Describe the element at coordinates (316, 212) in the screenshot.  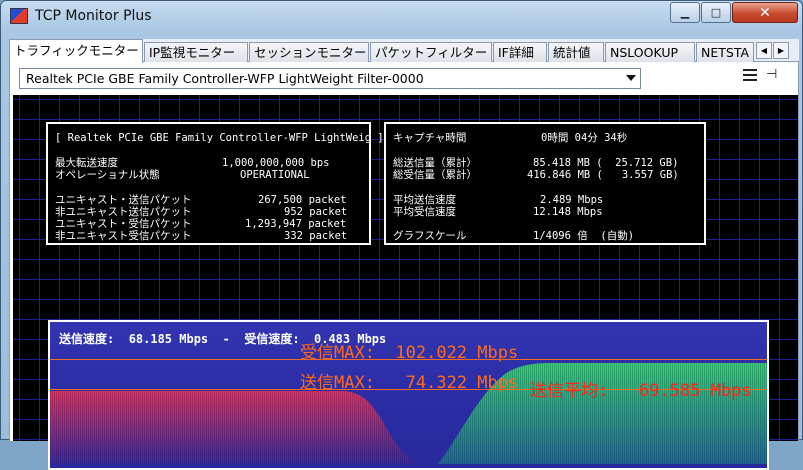
I see `nonunicast-sent-value: 952 packet` at that location.